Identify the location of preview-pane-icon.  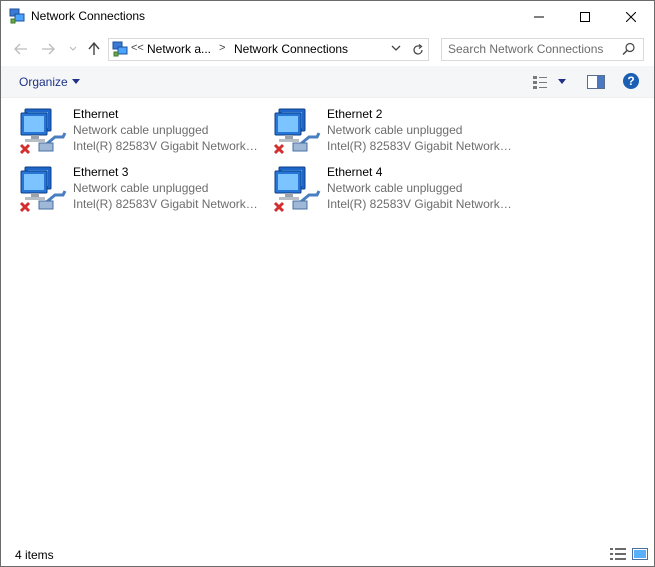
(596, 82).